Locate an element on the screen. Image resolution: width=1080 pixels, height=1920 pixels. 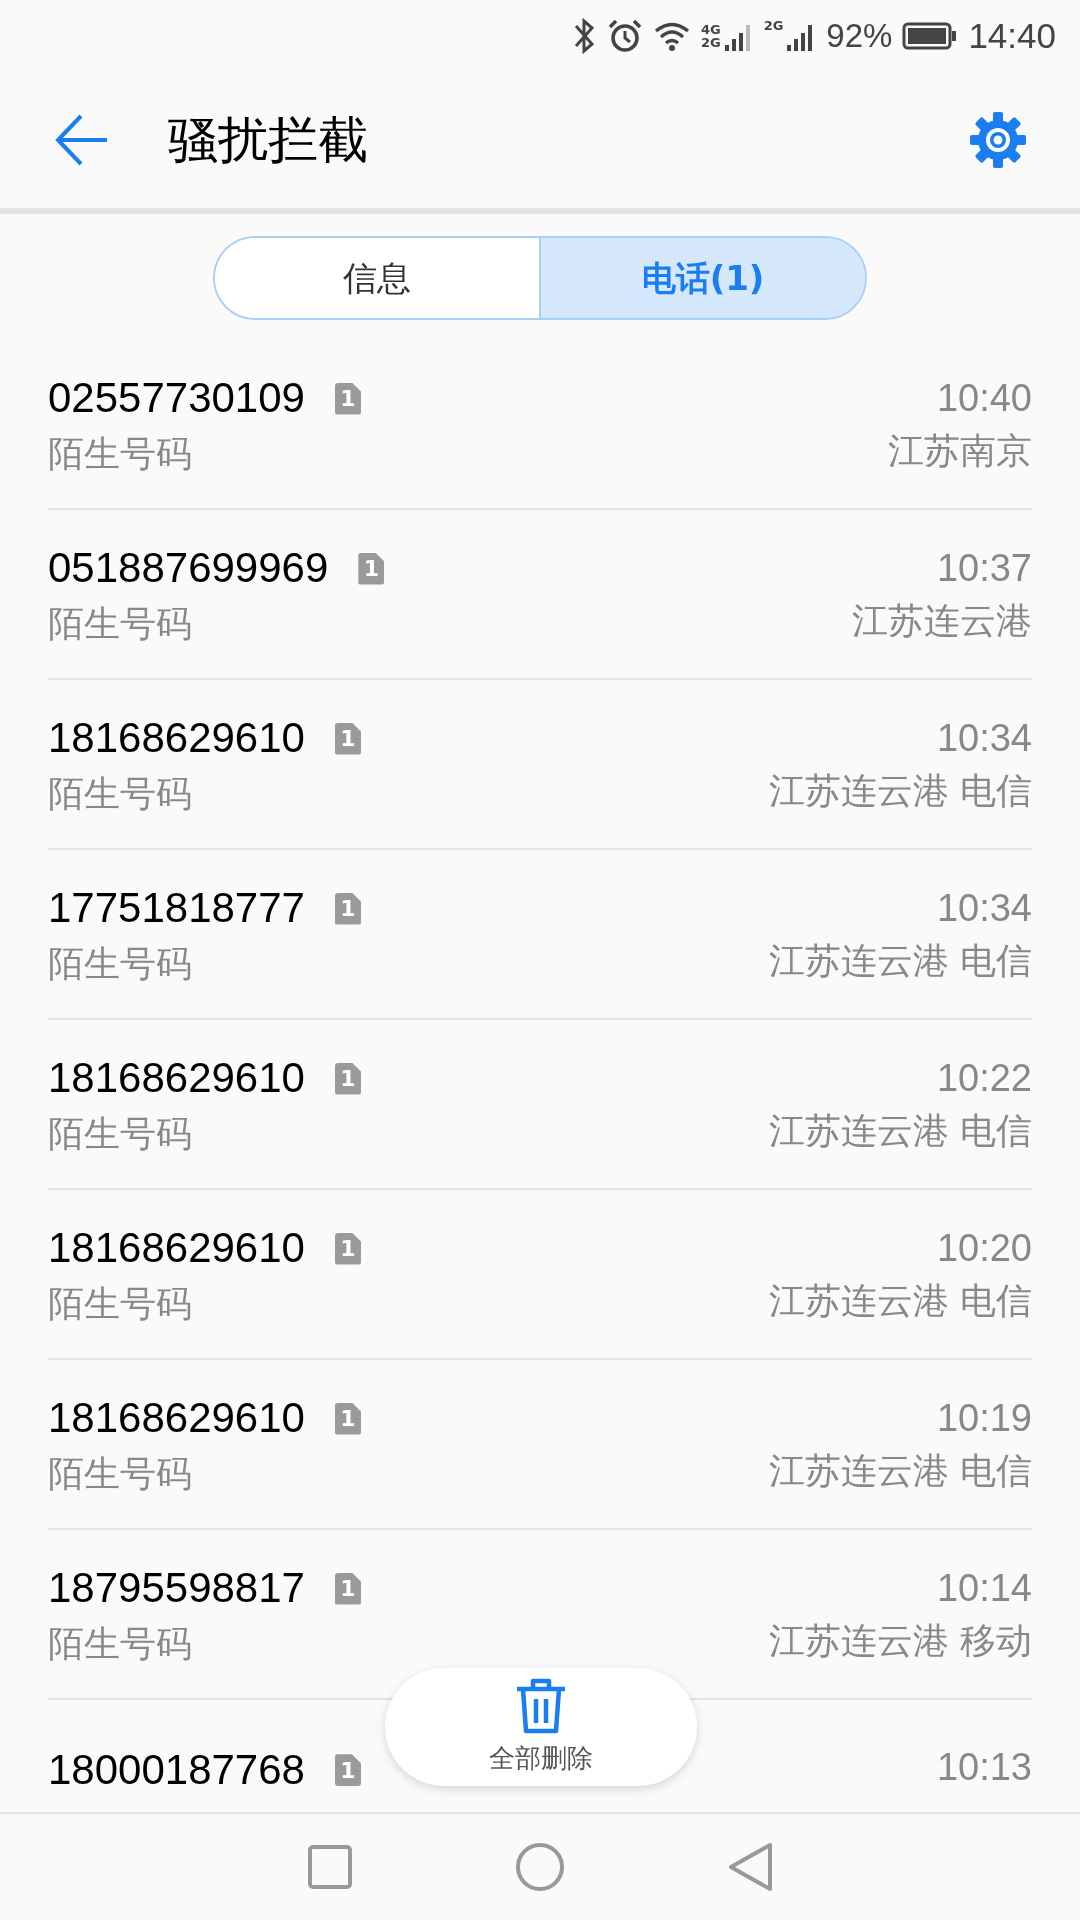
network-type-label: 4G is located at coordinates (710, 29).